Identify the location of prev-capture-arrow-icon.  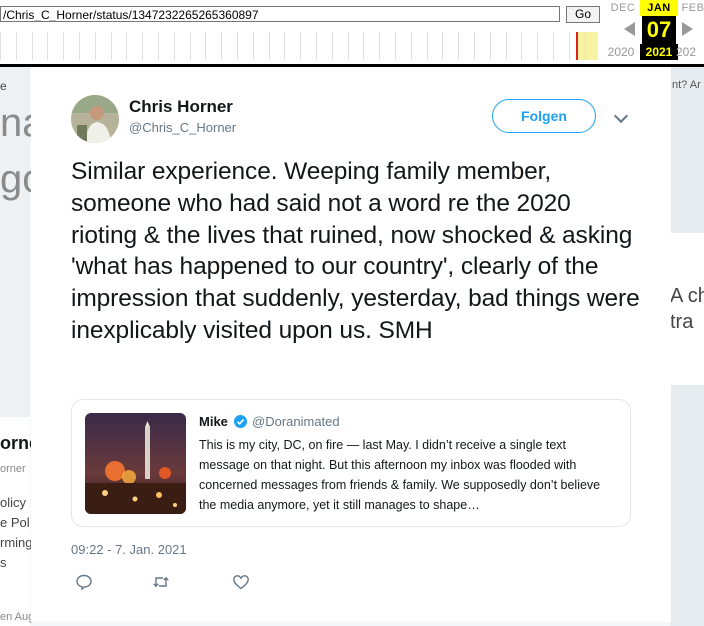
(629, 29).